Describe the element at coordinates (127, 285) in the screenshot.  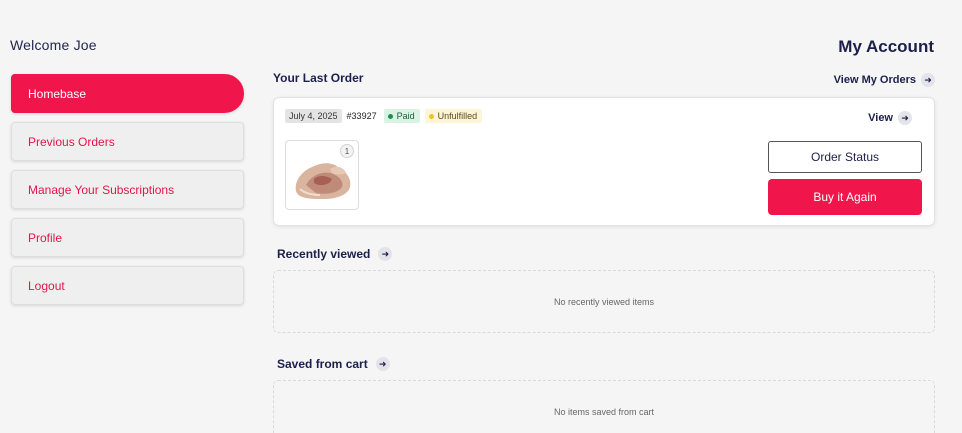
I see `sidebar-item-logout: Logout` at that location.